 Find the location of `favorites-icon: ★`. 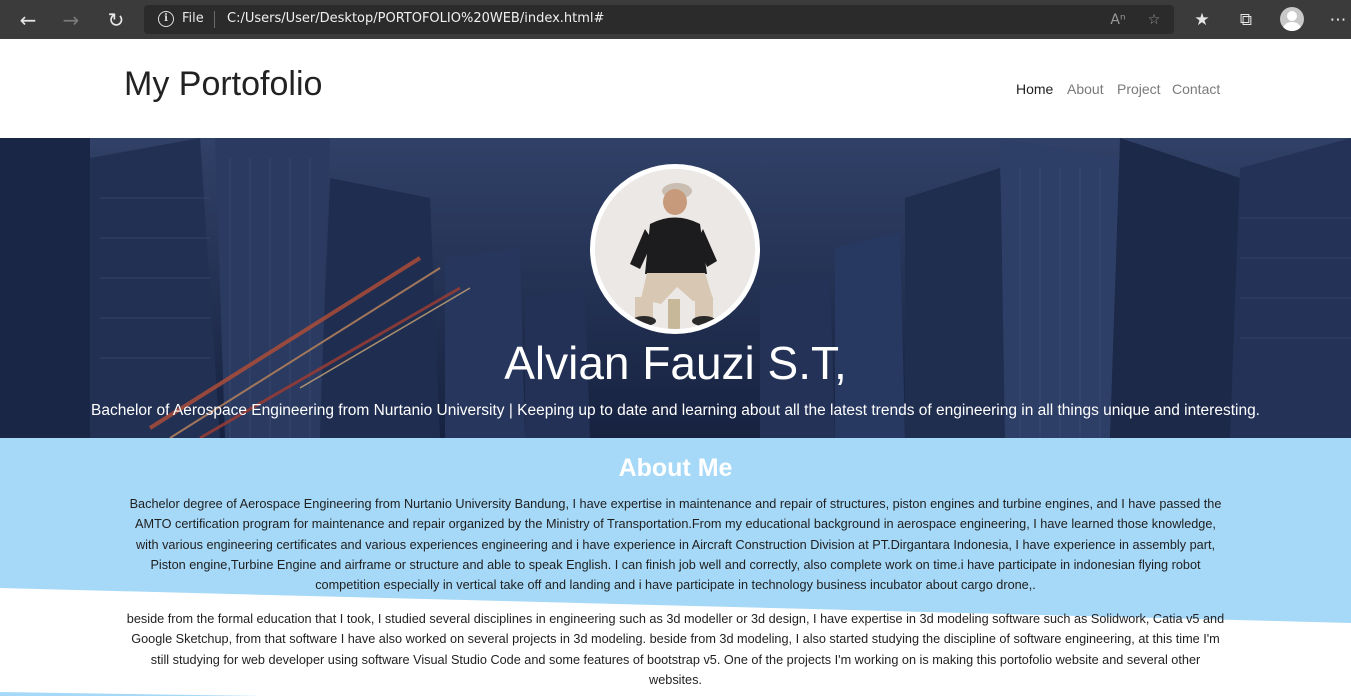

favorites-icon: ★ is located at coordinates (1202, 20).